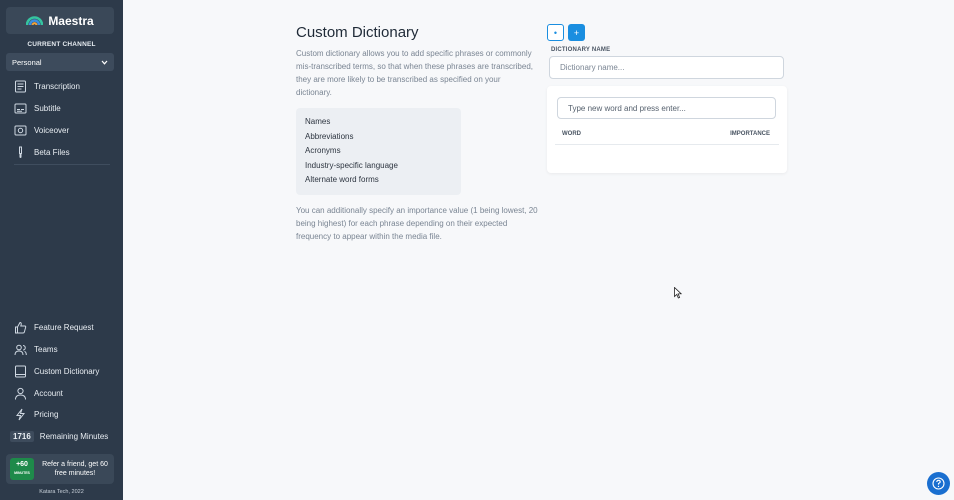  I want to click on sidebar-item-beta-files: Beta Files, so click(42, 152).